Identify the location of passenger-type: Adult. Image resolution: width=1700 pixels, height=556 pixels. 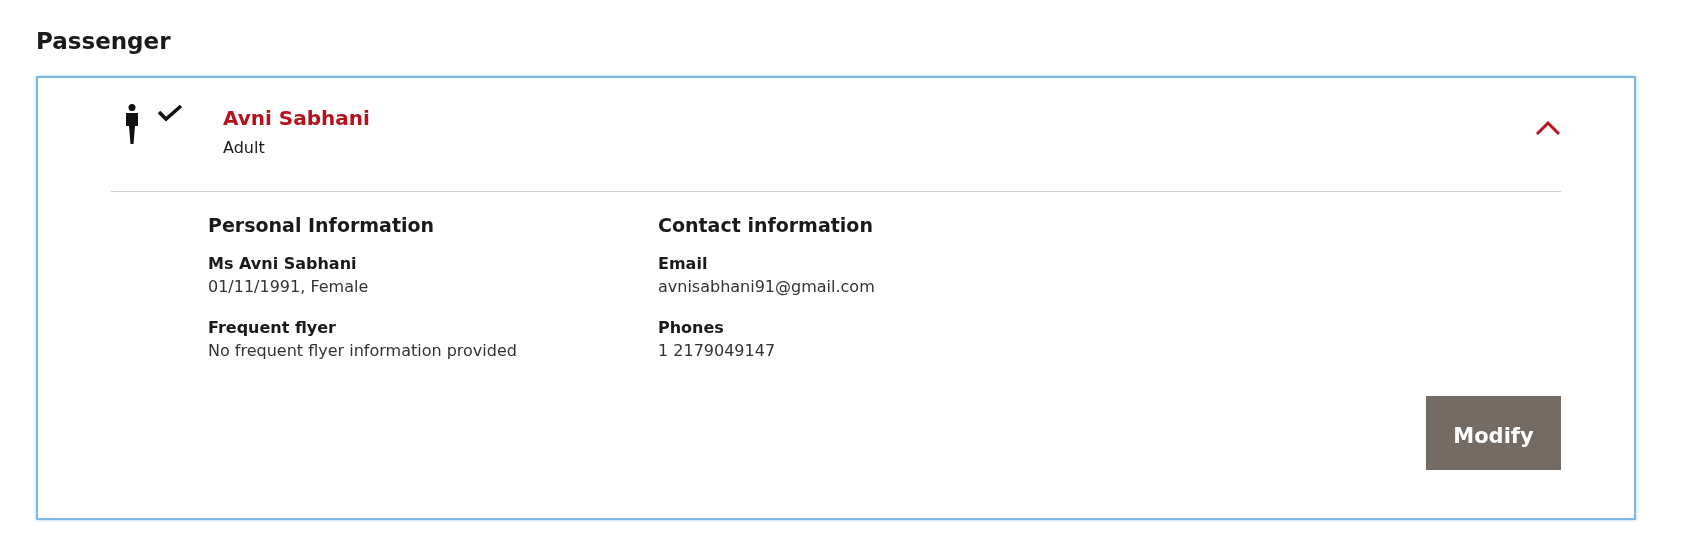
(244, 147).